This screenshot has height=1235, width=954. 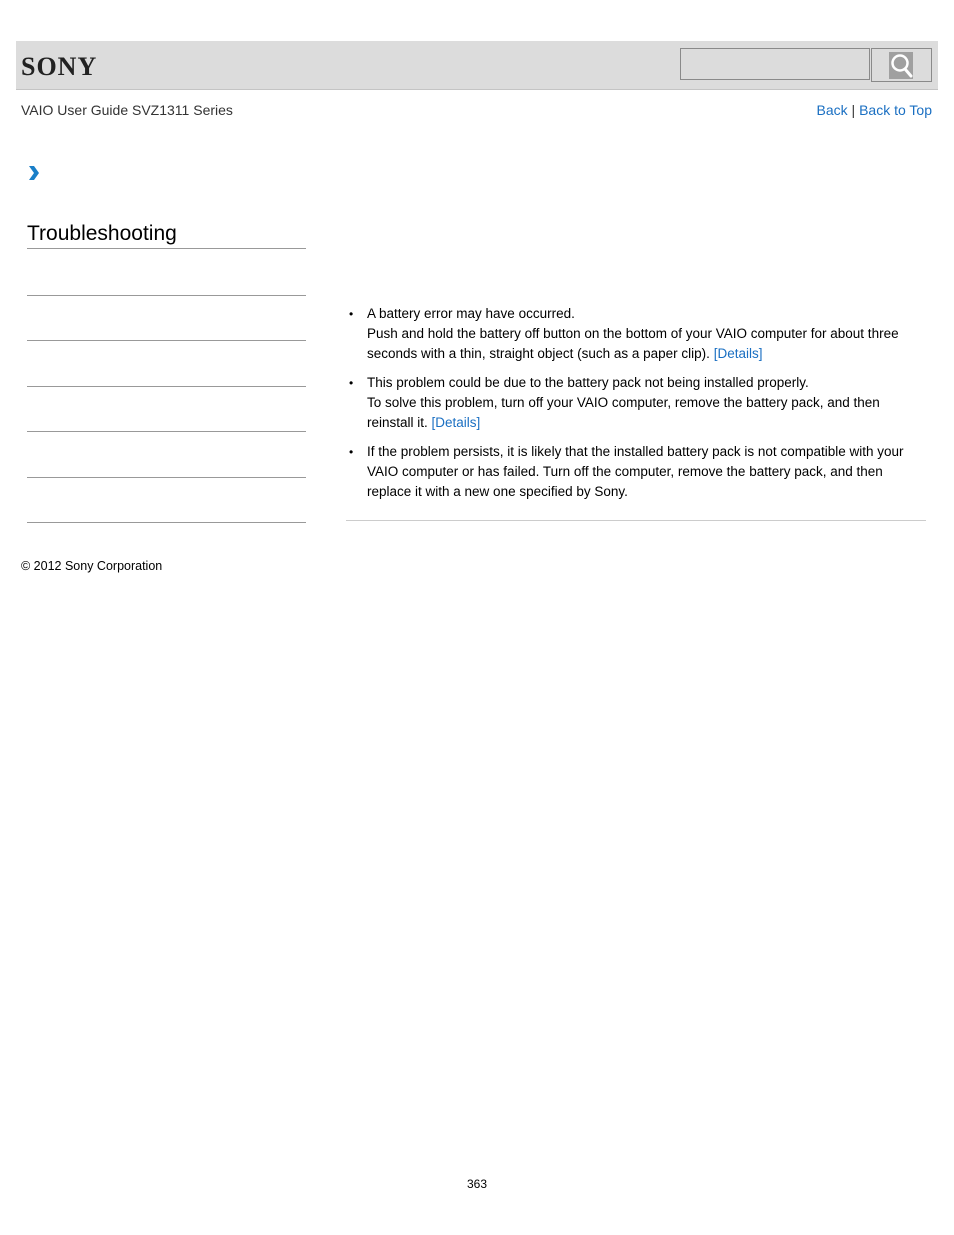 What do you see at coordinates (59, 66) in the screenshot?
I see `sony-logo: SONY` at bounding box center [59, 66].